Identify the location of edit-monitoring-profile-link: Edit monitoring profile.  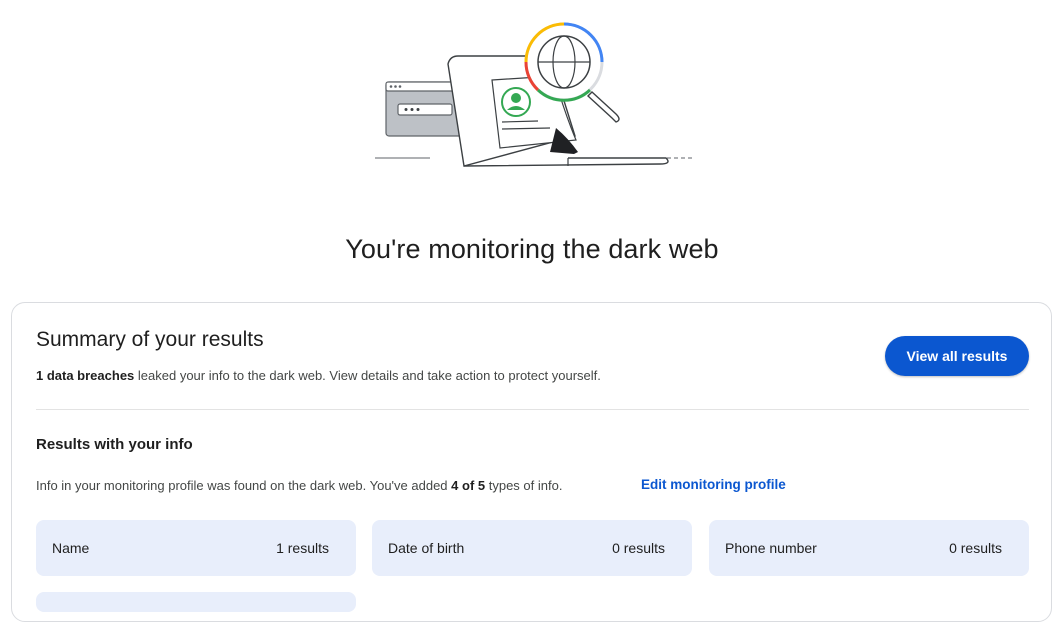
(713, 484).